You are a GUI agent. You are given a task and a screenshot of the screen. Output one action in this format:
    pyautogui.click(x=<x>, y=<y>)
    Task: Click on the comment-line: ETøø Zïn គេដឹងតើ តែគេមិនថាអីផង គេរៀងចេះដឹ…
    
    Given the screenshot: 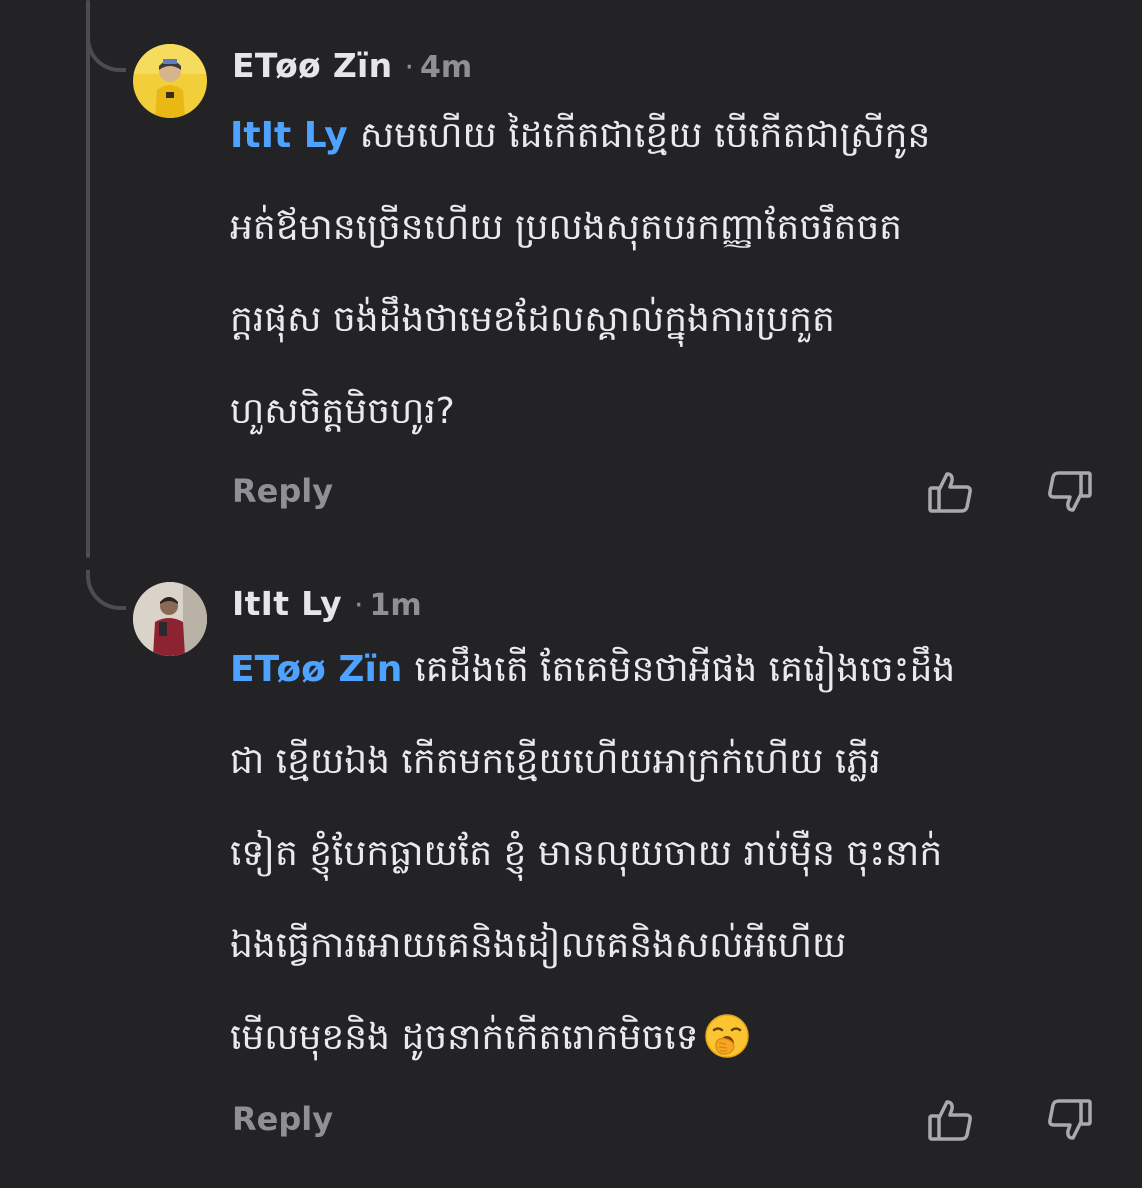 What is the action you would take?
    pyautogui.click(x=670, y=670)
    